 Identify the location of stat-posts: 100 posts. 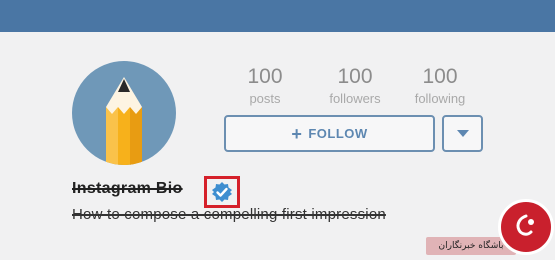
(265, 86).